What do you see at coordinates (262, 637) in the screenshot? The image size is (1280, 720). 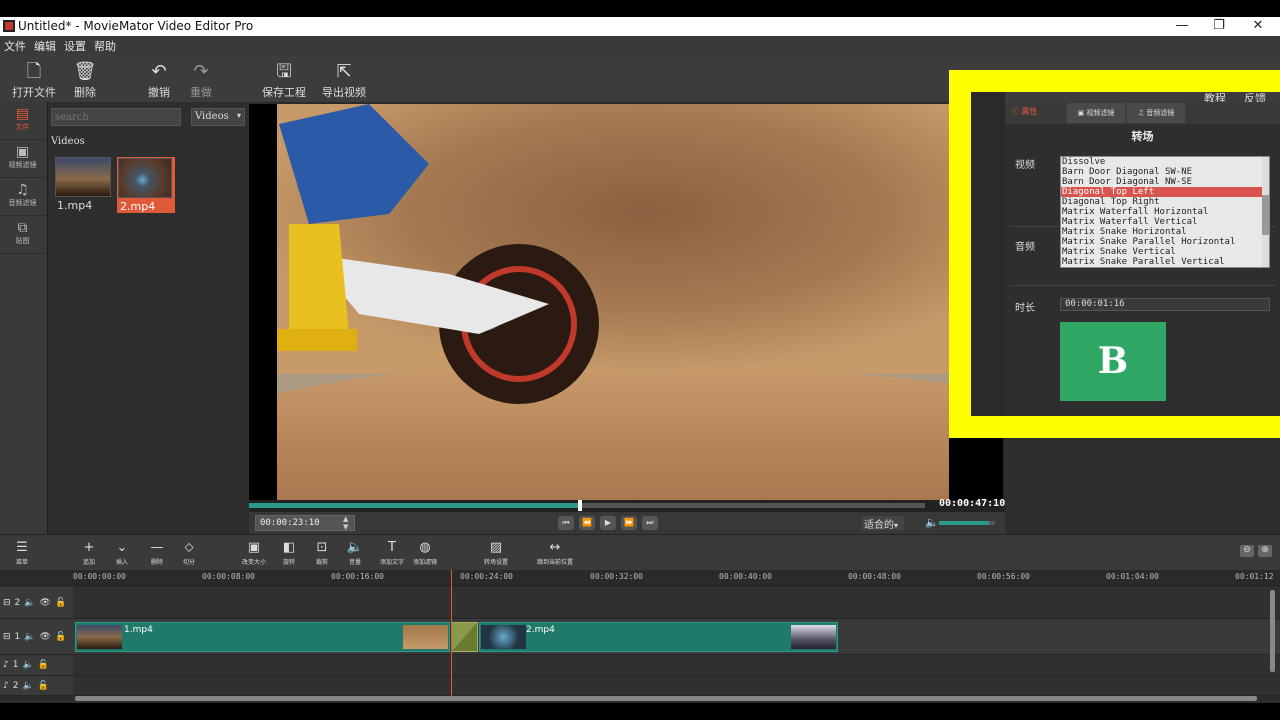 I see `timeline-clip-1: 1.mp4` at bounding box center [262, 637].